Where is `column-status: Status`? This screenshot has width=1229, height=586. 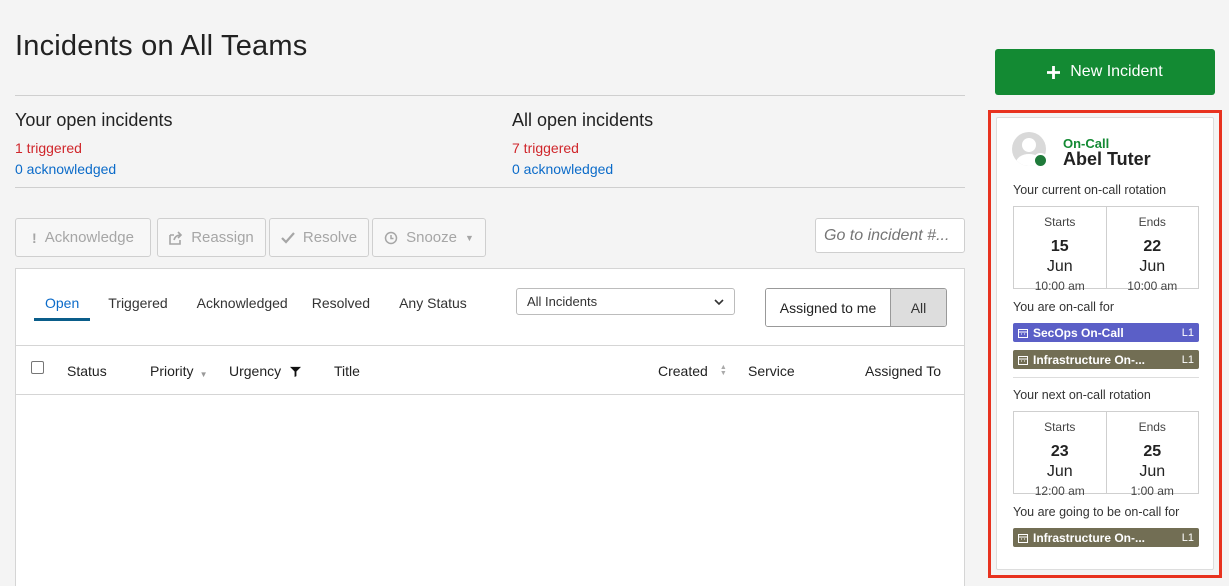 column-status: Status is located at coordinates (87, 371).